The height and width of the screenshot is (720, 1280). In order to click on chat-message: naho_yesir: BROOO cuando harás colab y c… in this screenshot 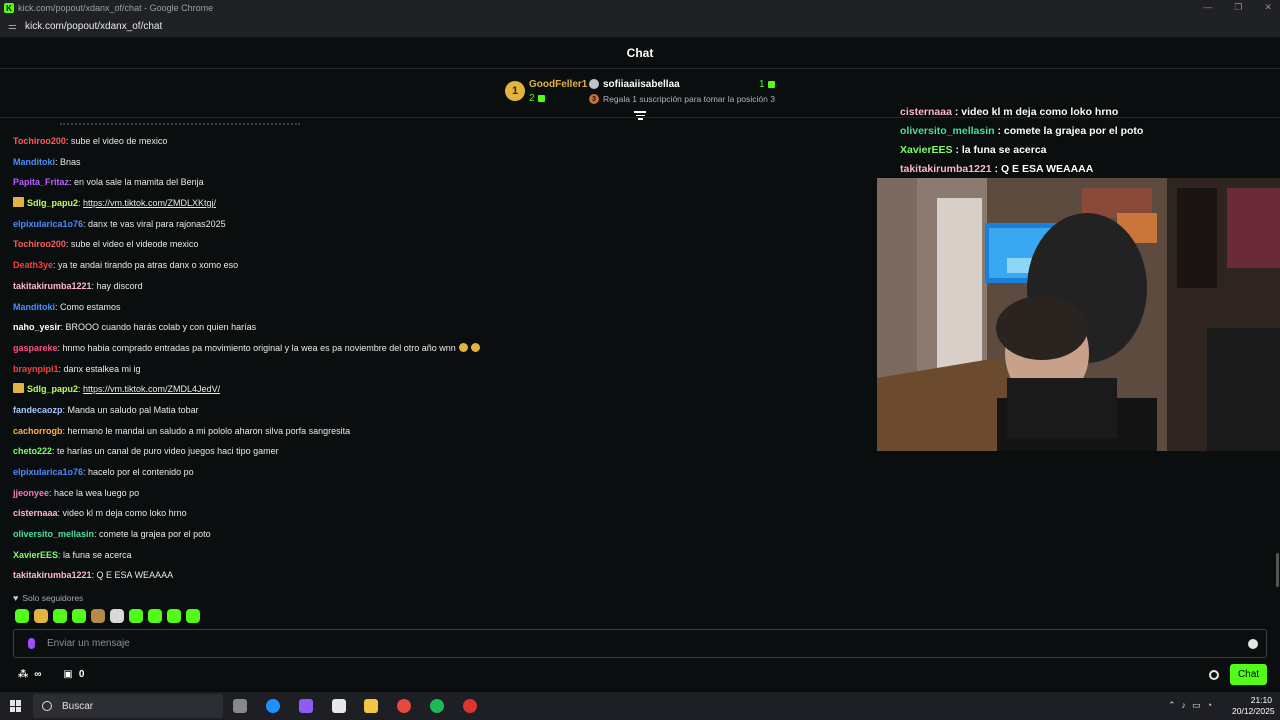, I will do `click(443, 327)`.